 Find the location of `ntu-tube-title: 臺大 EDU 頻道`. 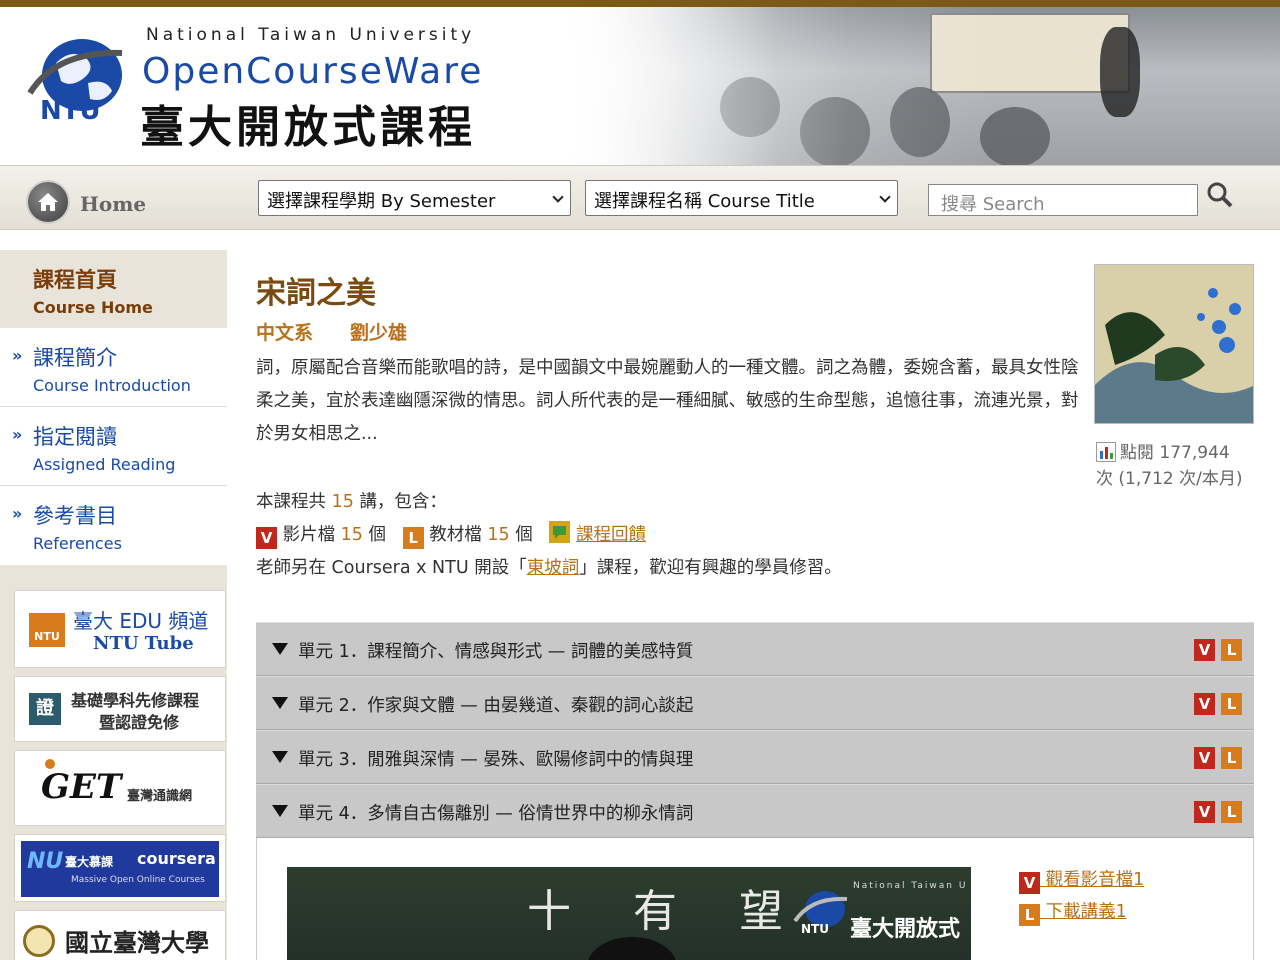

ntu-tube-title: 臺大 EDU 頻道 is located at coordinates (141, 621).